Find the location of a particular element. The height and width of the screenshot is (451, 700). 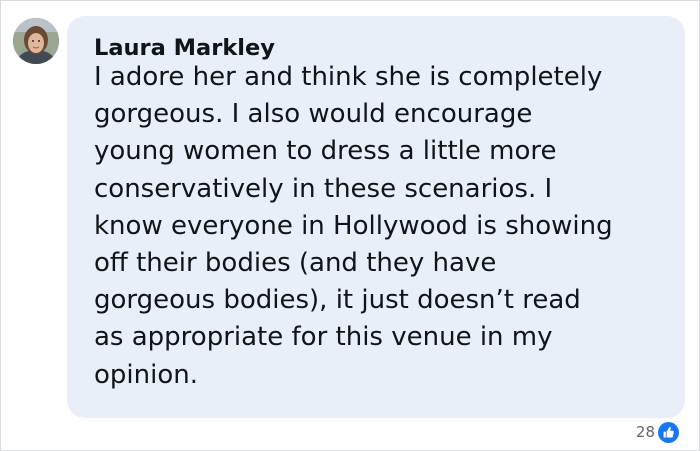

avatar is located at coordinates (36, 41).